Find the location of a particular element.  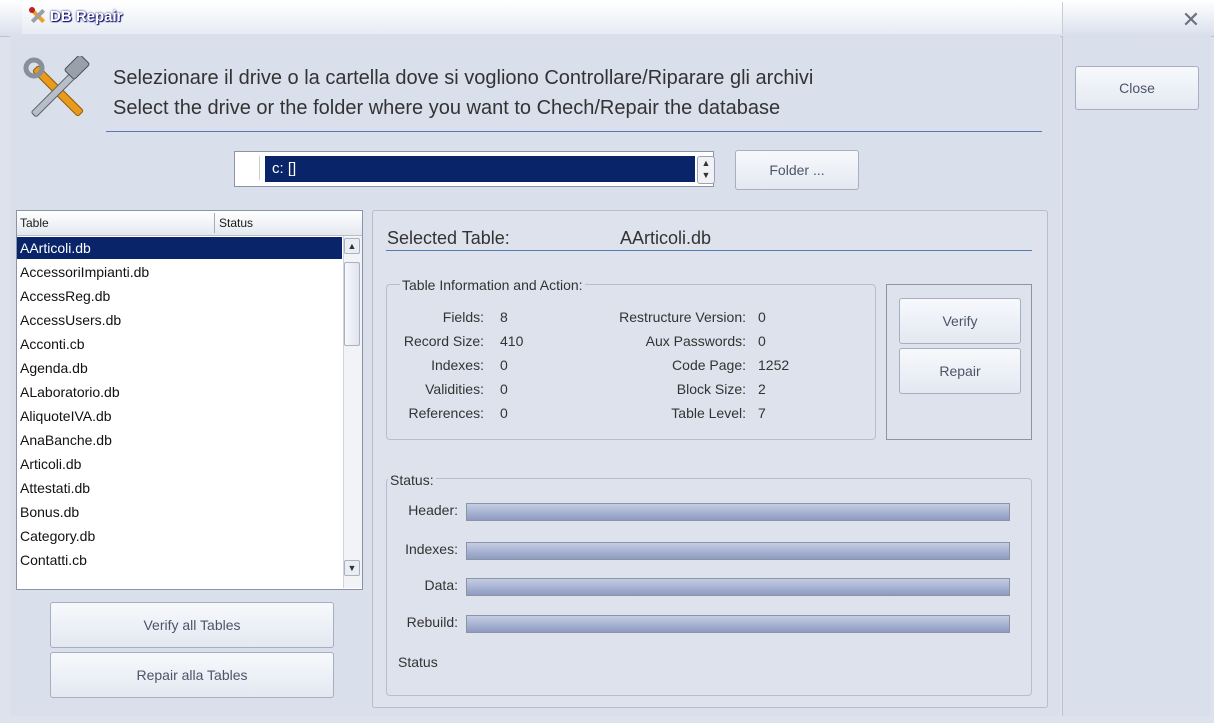

title-tab is located at coordinates (542, 18).